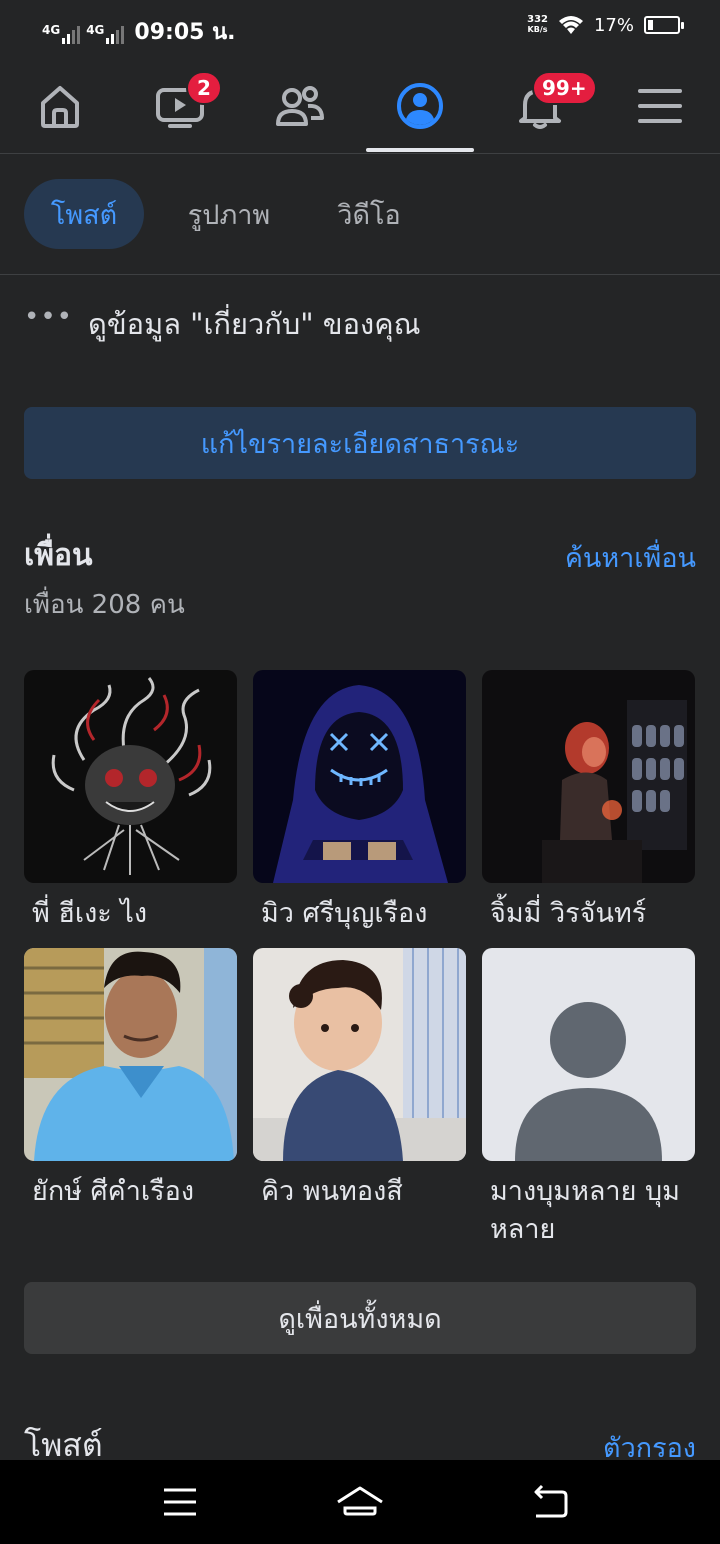  Describe the element at coordinates (613, 25) in the screenshot. I see `battery-percent: 17%` at that location.